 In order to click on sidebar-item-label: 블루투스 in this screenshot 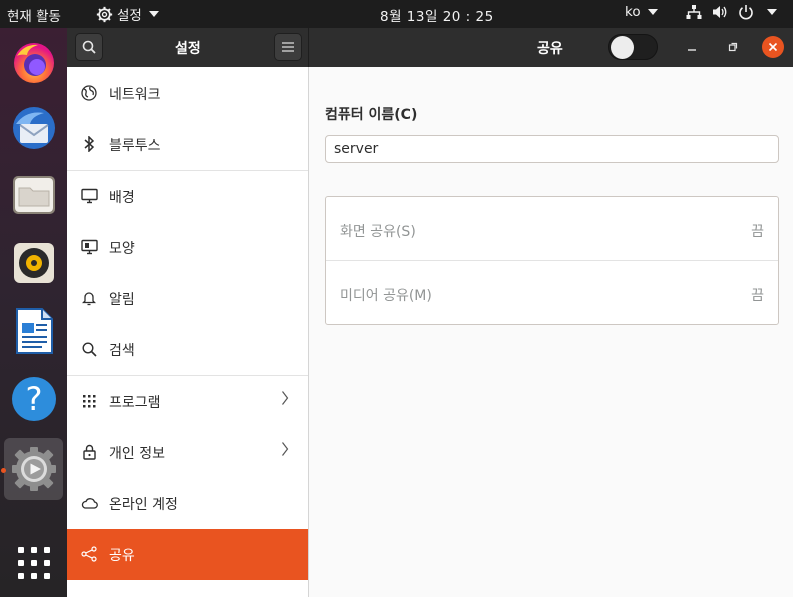, I will do `click(135, 146)`.